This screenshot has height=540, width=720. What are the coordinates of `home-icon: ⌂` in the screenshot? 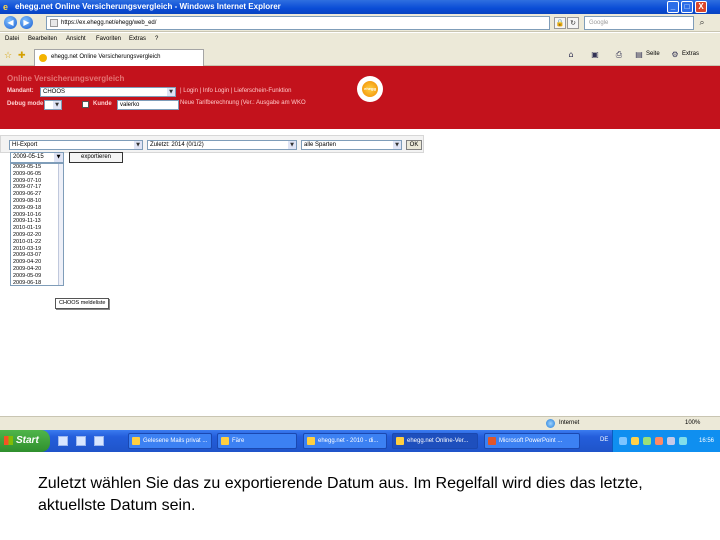 It's located at (571, 55).